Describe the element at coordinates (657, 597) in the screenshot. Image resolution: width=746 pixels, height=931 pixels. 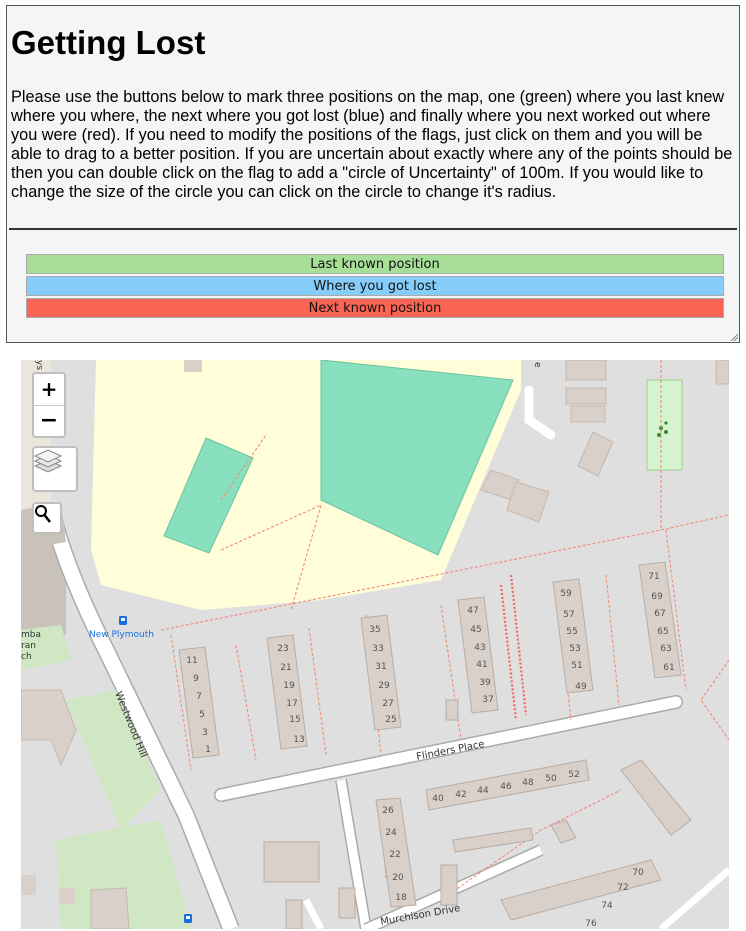
I see `house-number-label: 69` at that location.